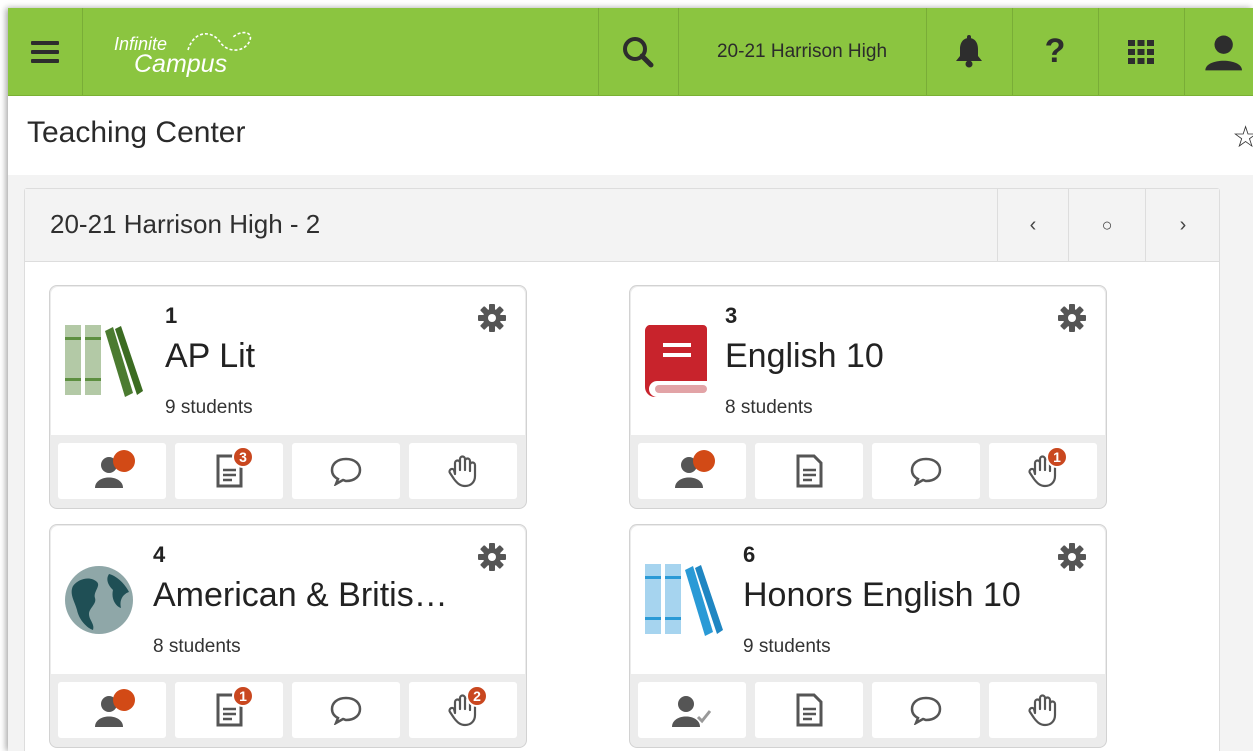 The height and width of the screenshot is (751, 1253). I want to click on person-check-icon, so click(692, 711).